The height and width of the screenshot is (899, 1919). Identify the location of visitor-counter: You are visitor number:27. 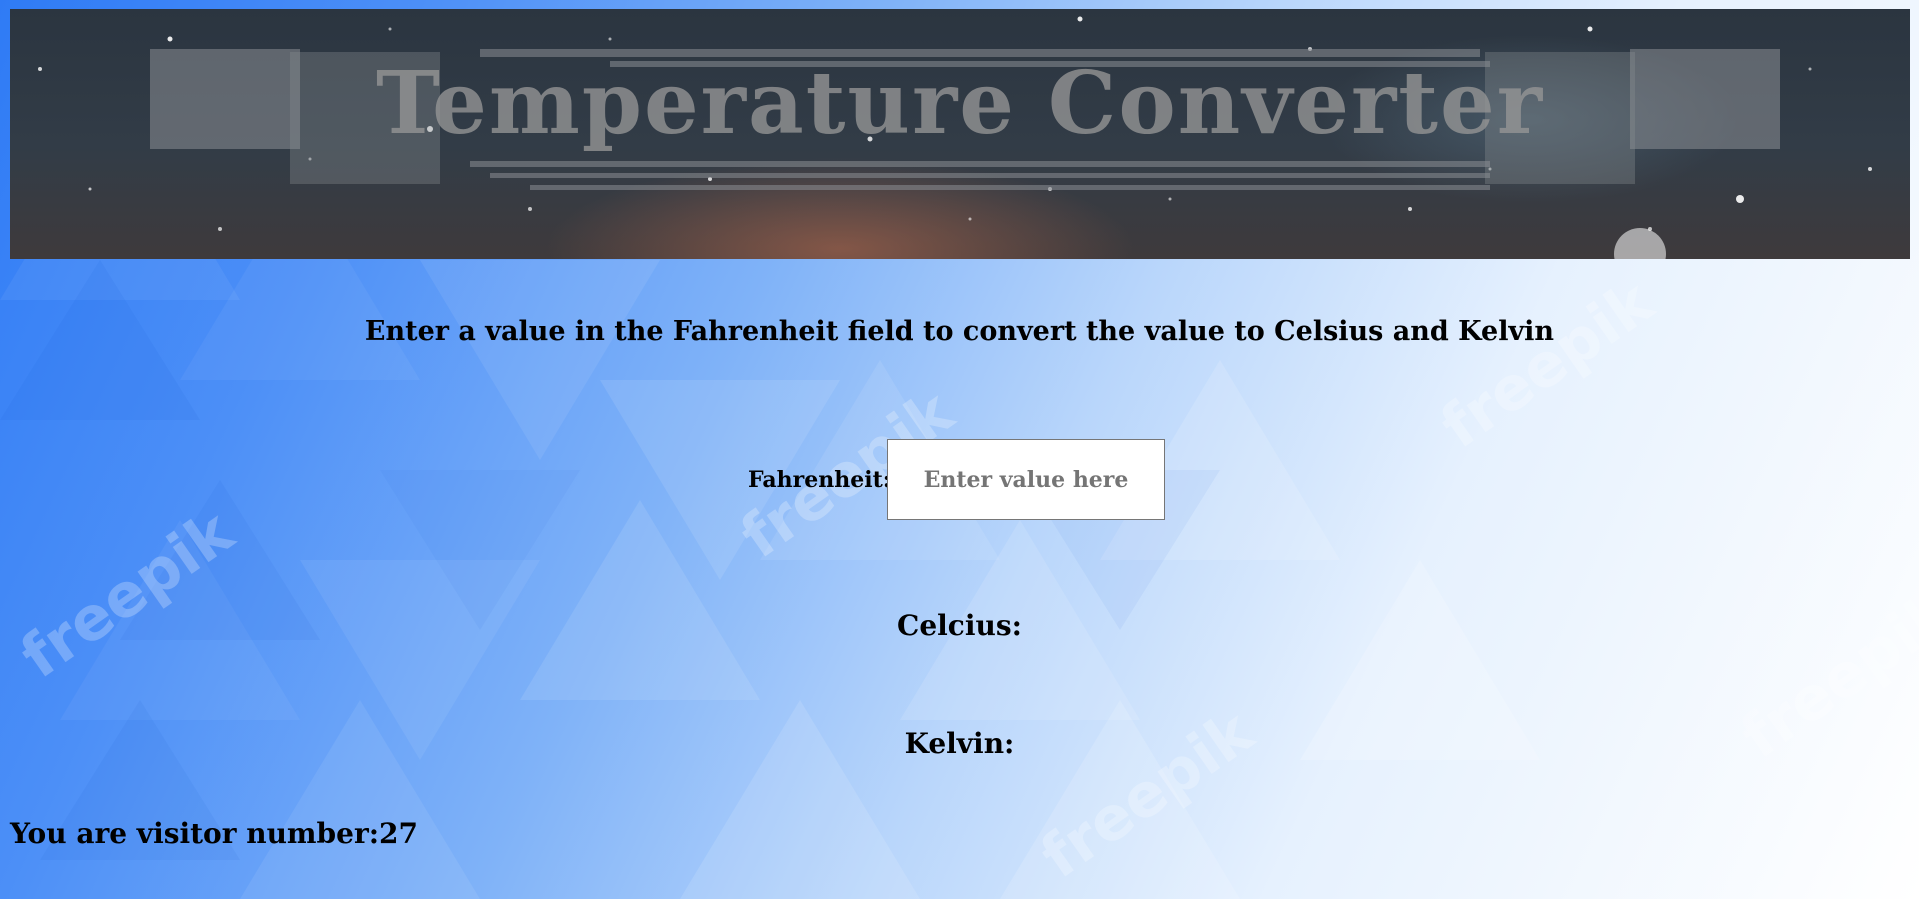
(214, 833).